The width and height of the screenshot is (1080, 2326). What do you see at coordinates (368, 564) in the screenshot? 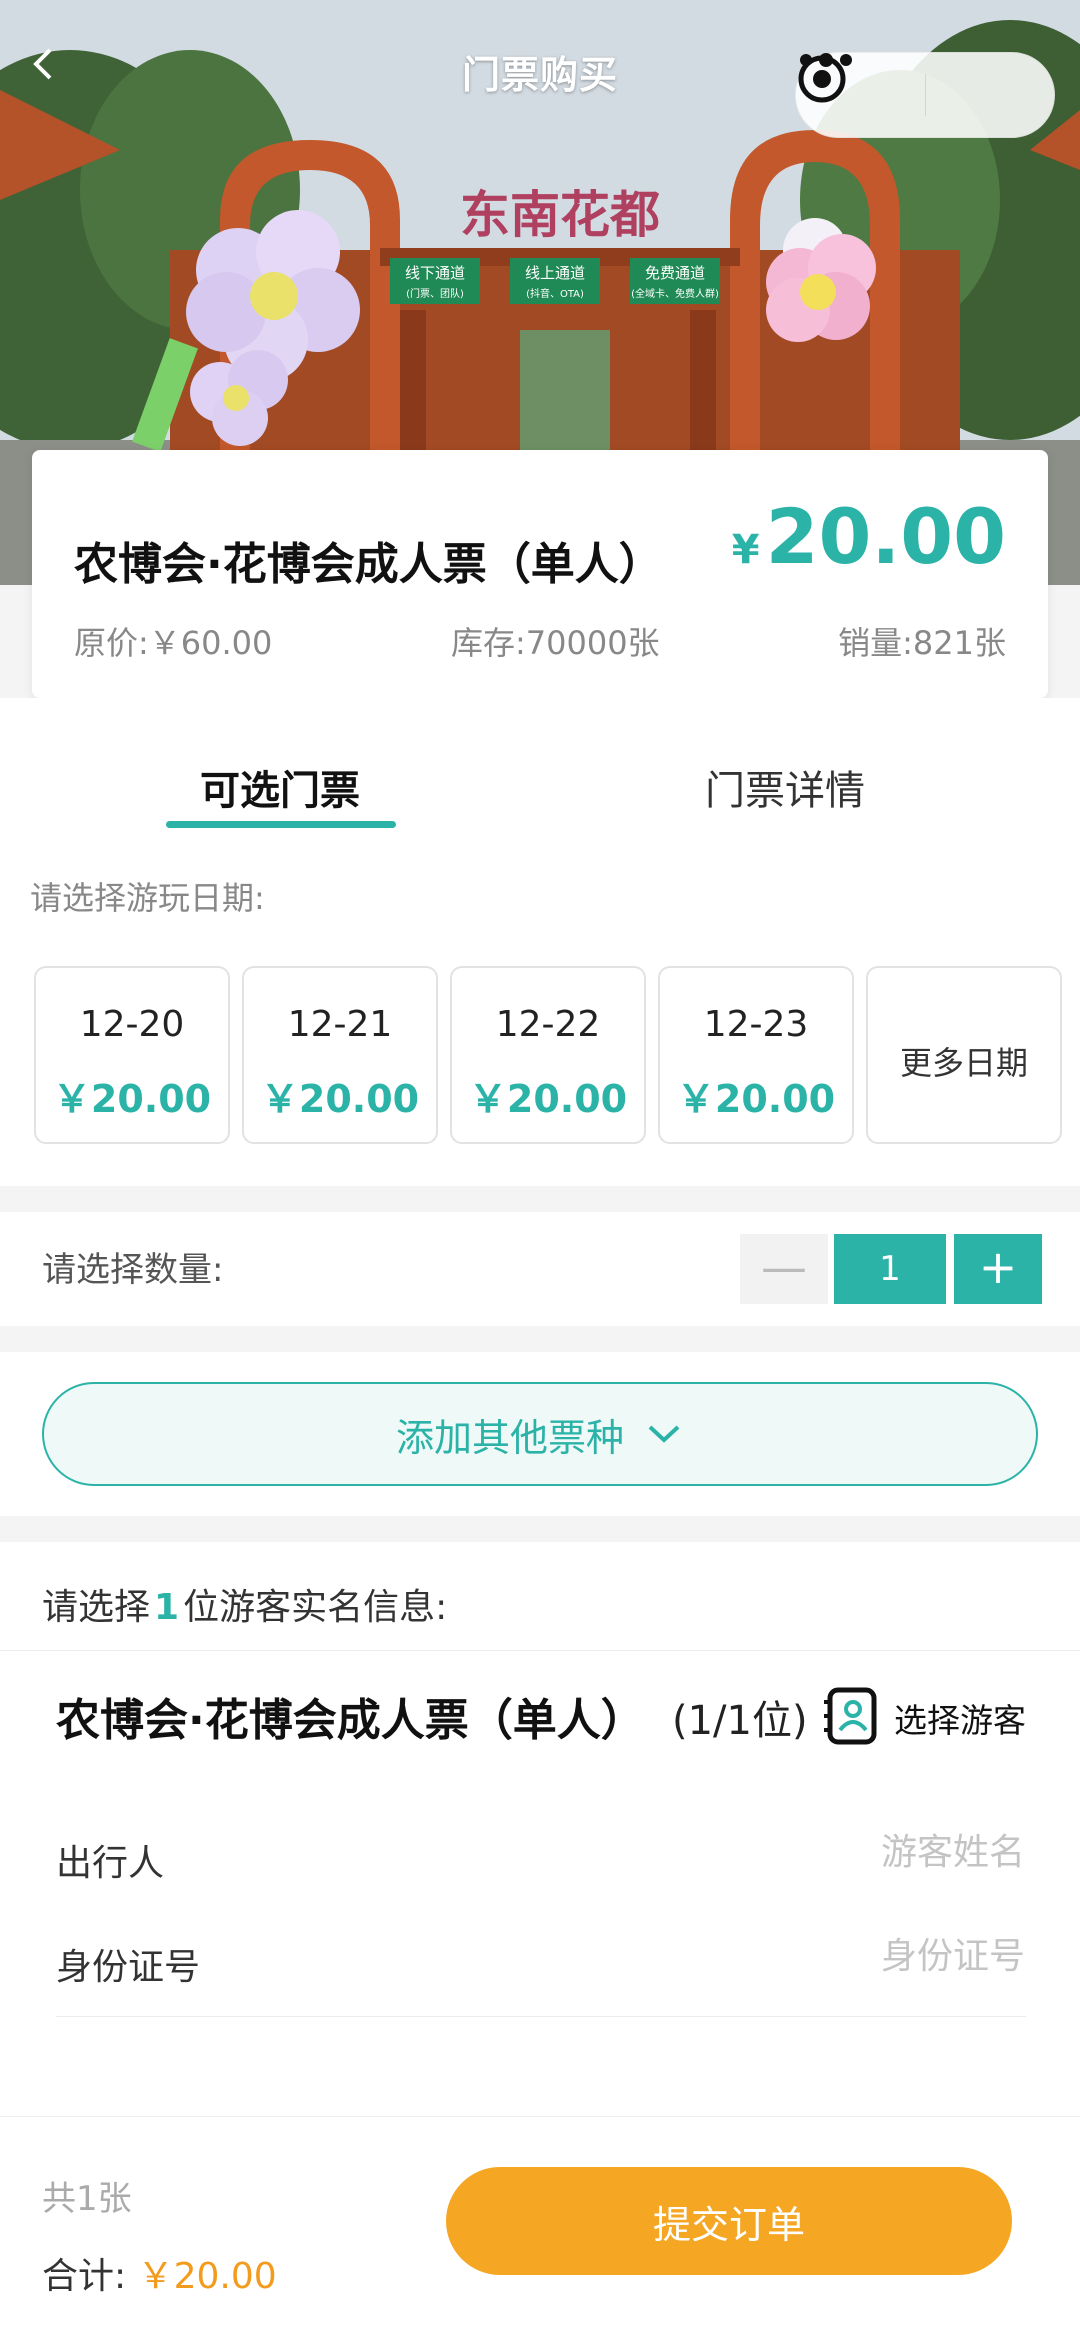
I see `ticket-name: 农博会·花博会成人票（单人）` at bounding box center [368, 564].